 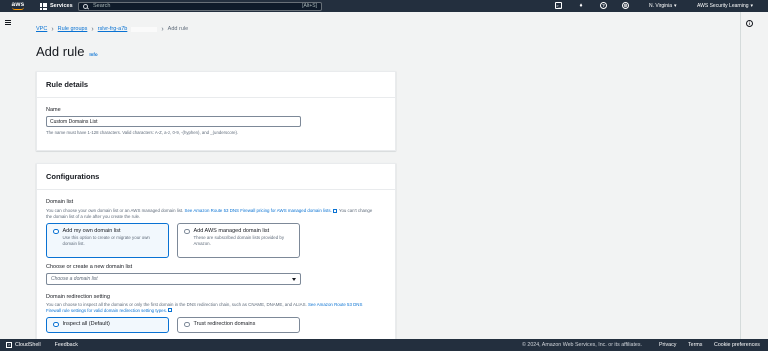 What do you see at coordinates (60, 51) in the screenshot?
I see `page-title-text: Add rule` at bounding box center [60, 51].